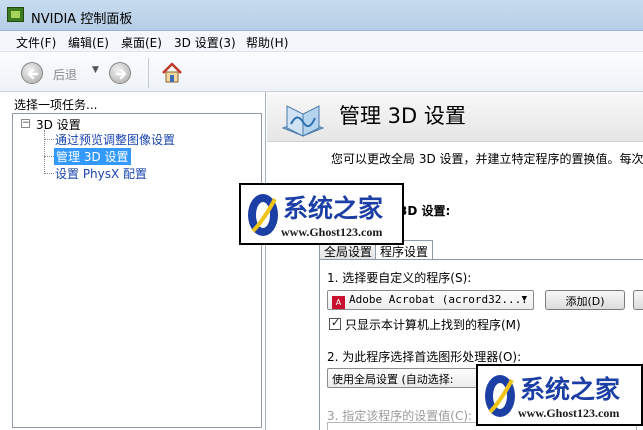  I want to click on back-arrow-icon, so click(33, 74).